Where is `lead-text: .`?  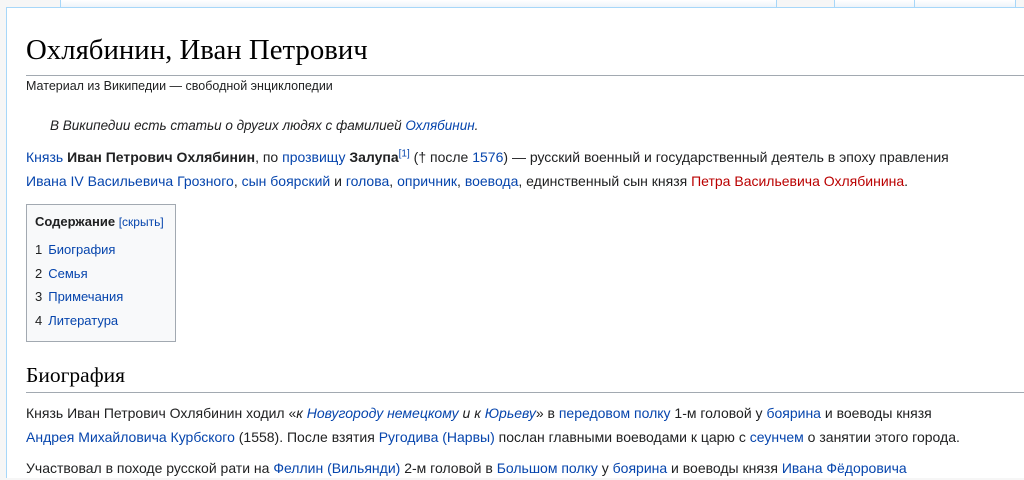 lead-text: . is located at coordinates (906, 181).